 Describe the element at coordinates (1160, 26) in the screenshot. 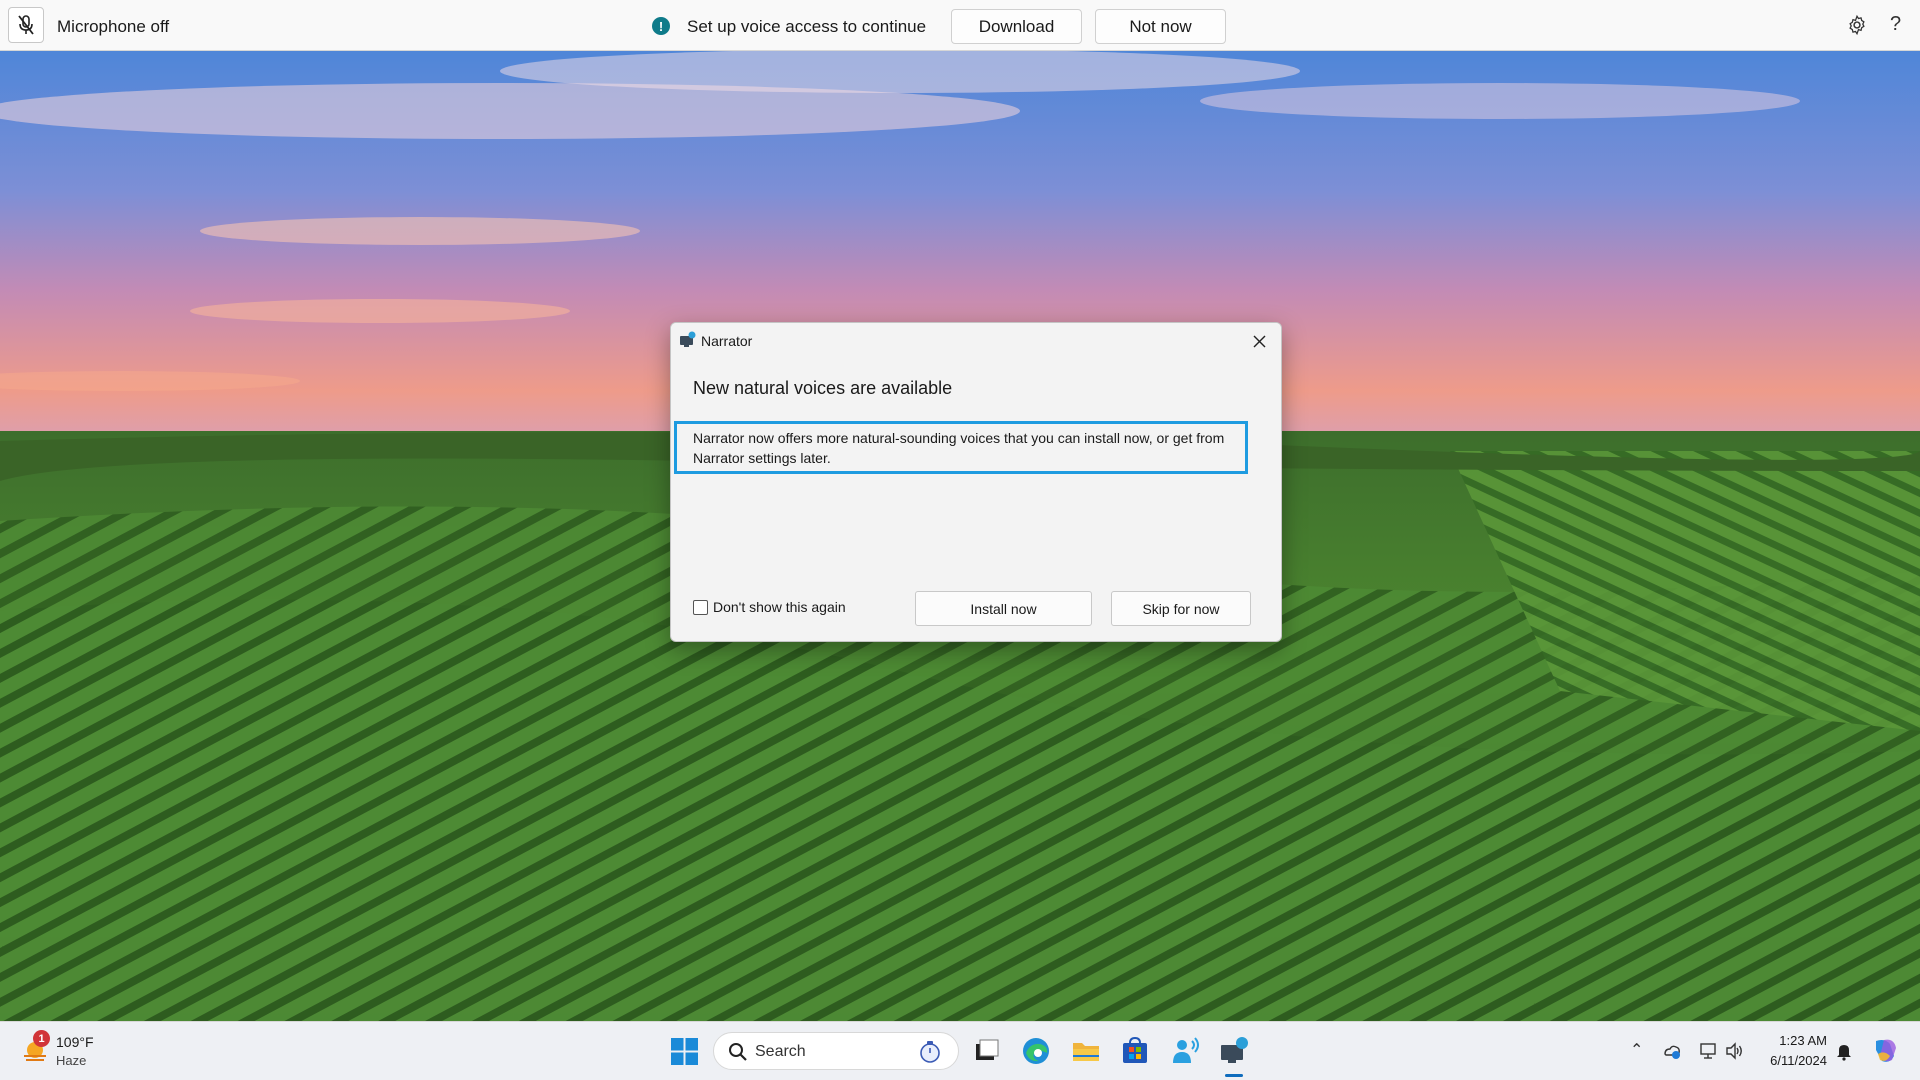

I see `not-now-button: Not now` at that location.